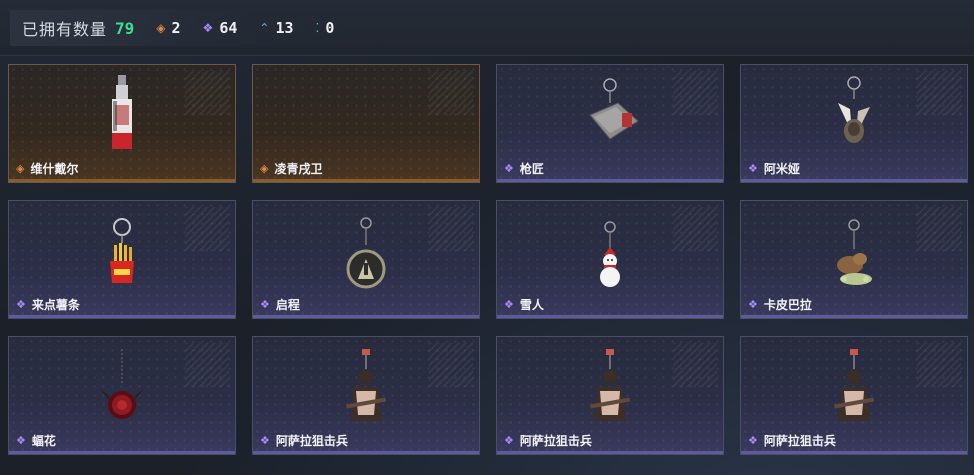 The width and height of the screenshot is (974, 475). Describe the element at coordinates (330, 28) in the screenshot. I see `stat-teal-value: 0` at that location.